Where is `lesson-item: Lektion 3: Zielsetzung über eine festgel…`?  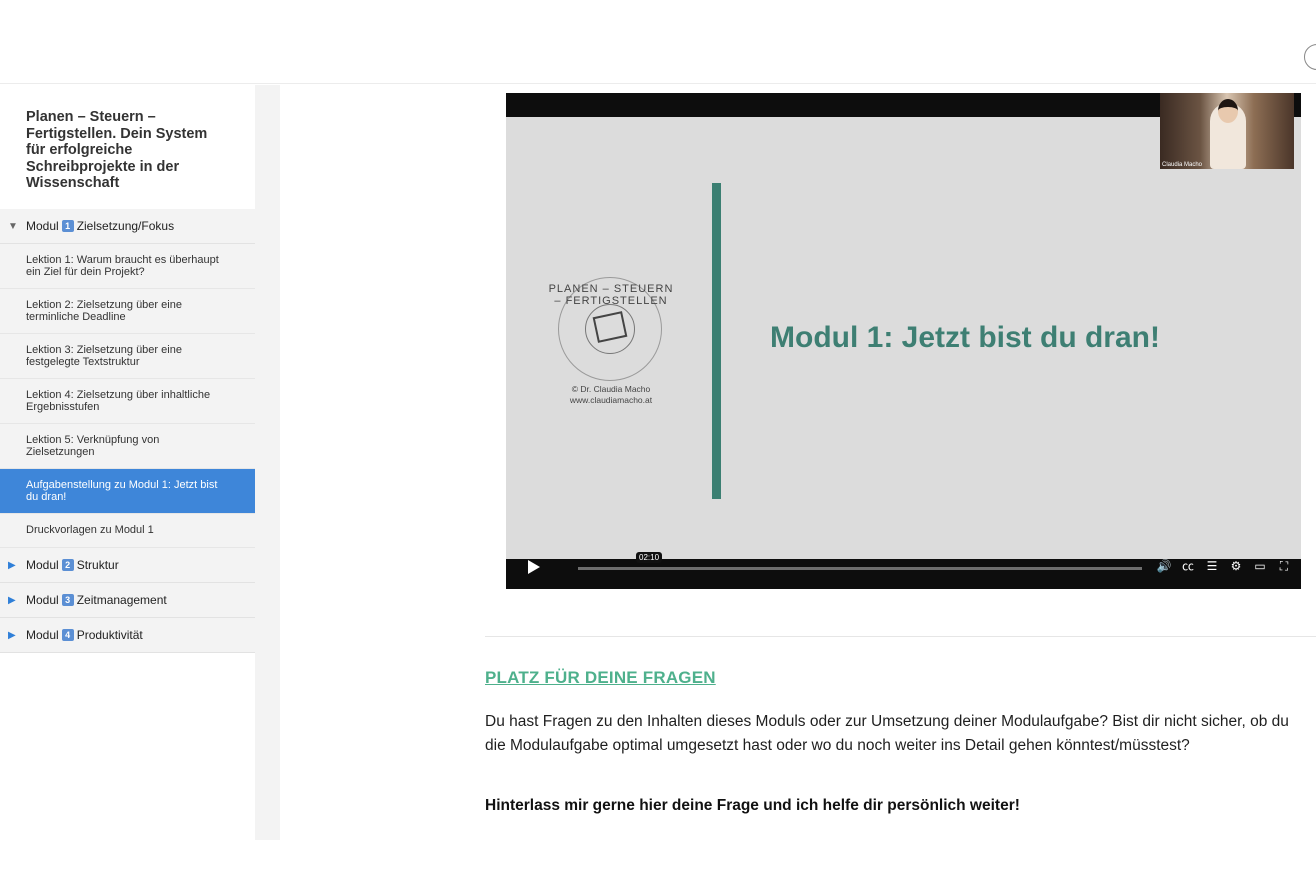 lesson-item: Lektion 3: Zielsetzung über eine festgel… is located at coordinates (127, 356).